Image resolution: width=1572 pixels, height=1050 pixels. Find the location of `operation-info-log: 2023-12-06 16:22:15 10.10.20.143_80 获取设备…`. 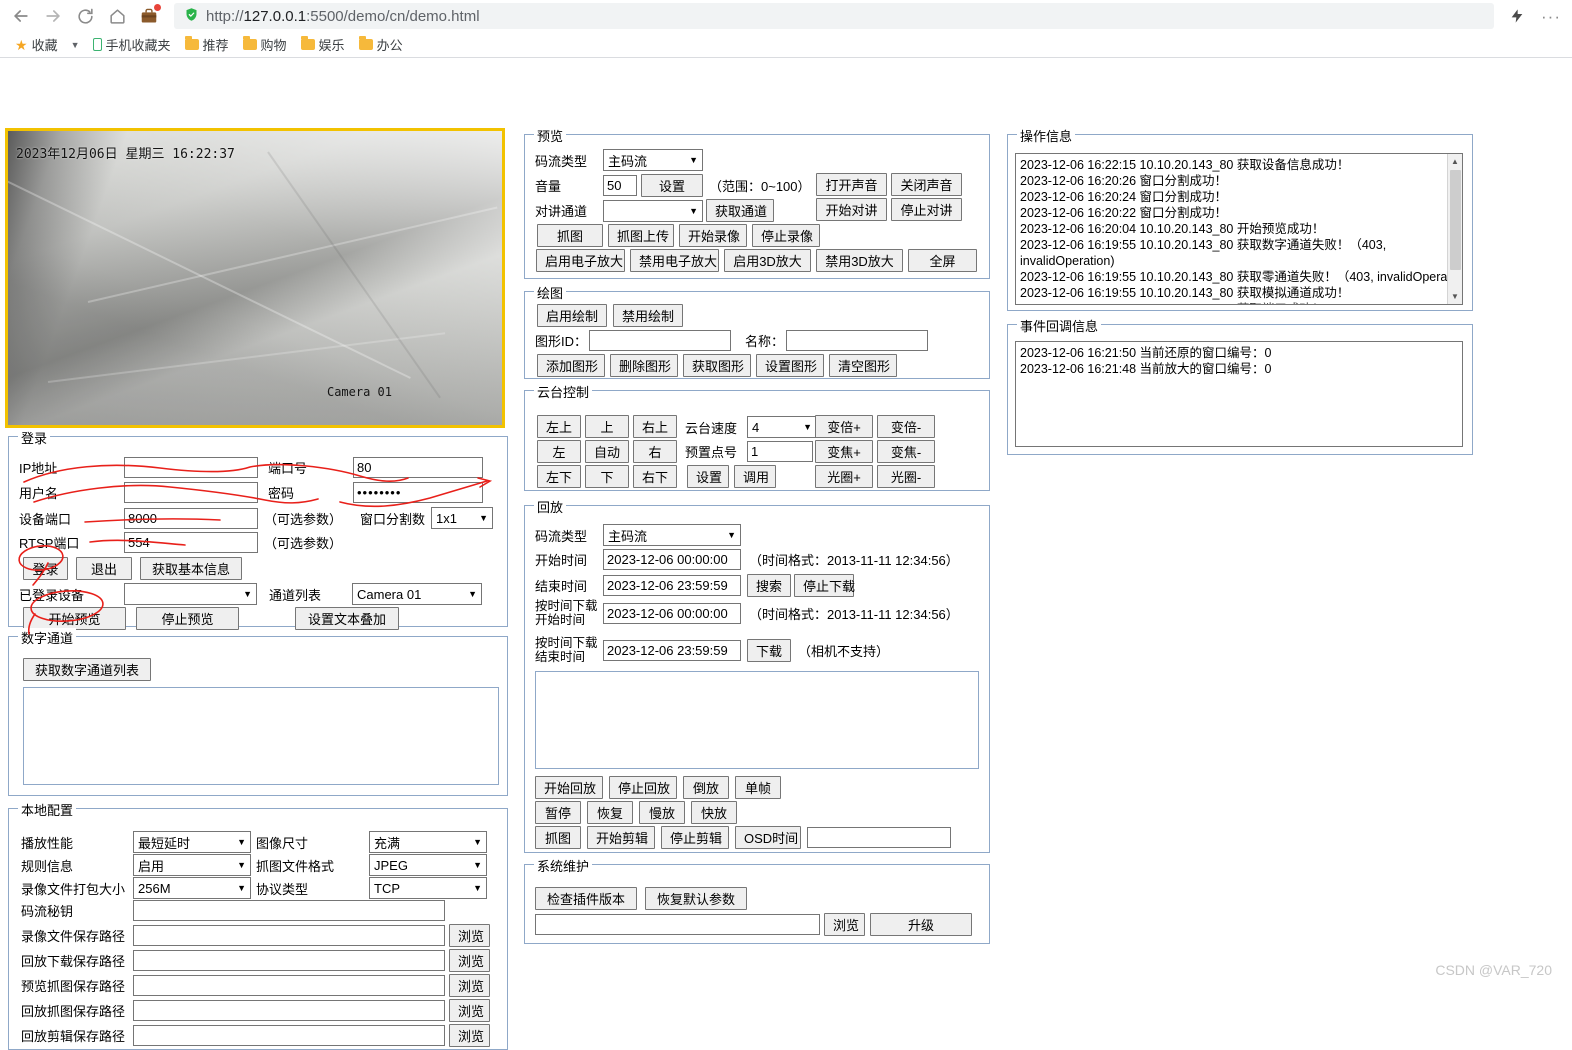

operation-info-log: 2023-12-06 16:22:15 10.10.20.143_80 获取设备… is located at coordinates (1239, 229).